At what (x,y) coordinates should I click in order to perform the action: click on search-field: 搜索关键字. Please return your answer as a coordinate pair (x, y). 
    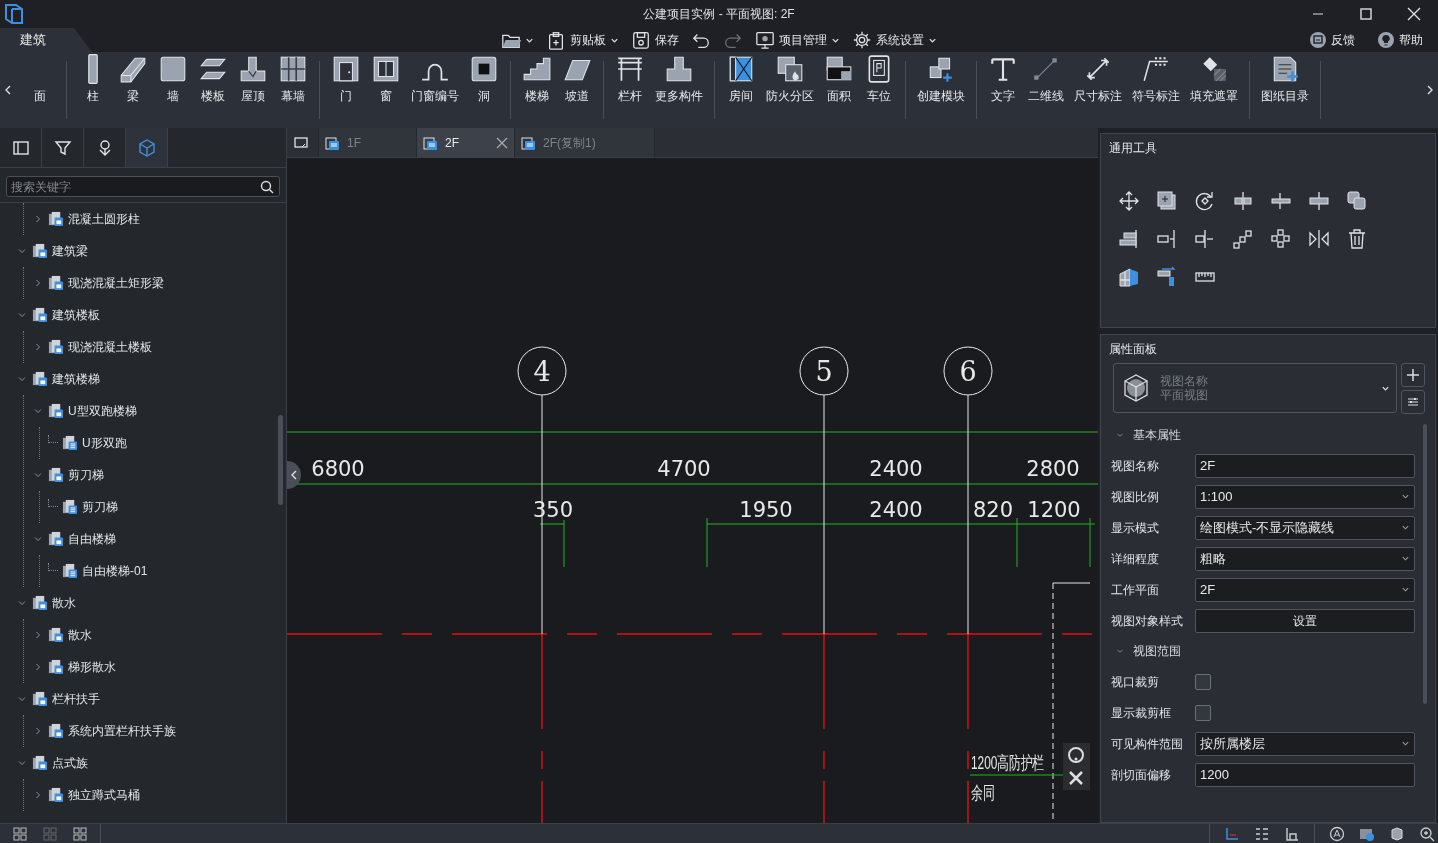
    Looking at the image, I should click on (143, 186).